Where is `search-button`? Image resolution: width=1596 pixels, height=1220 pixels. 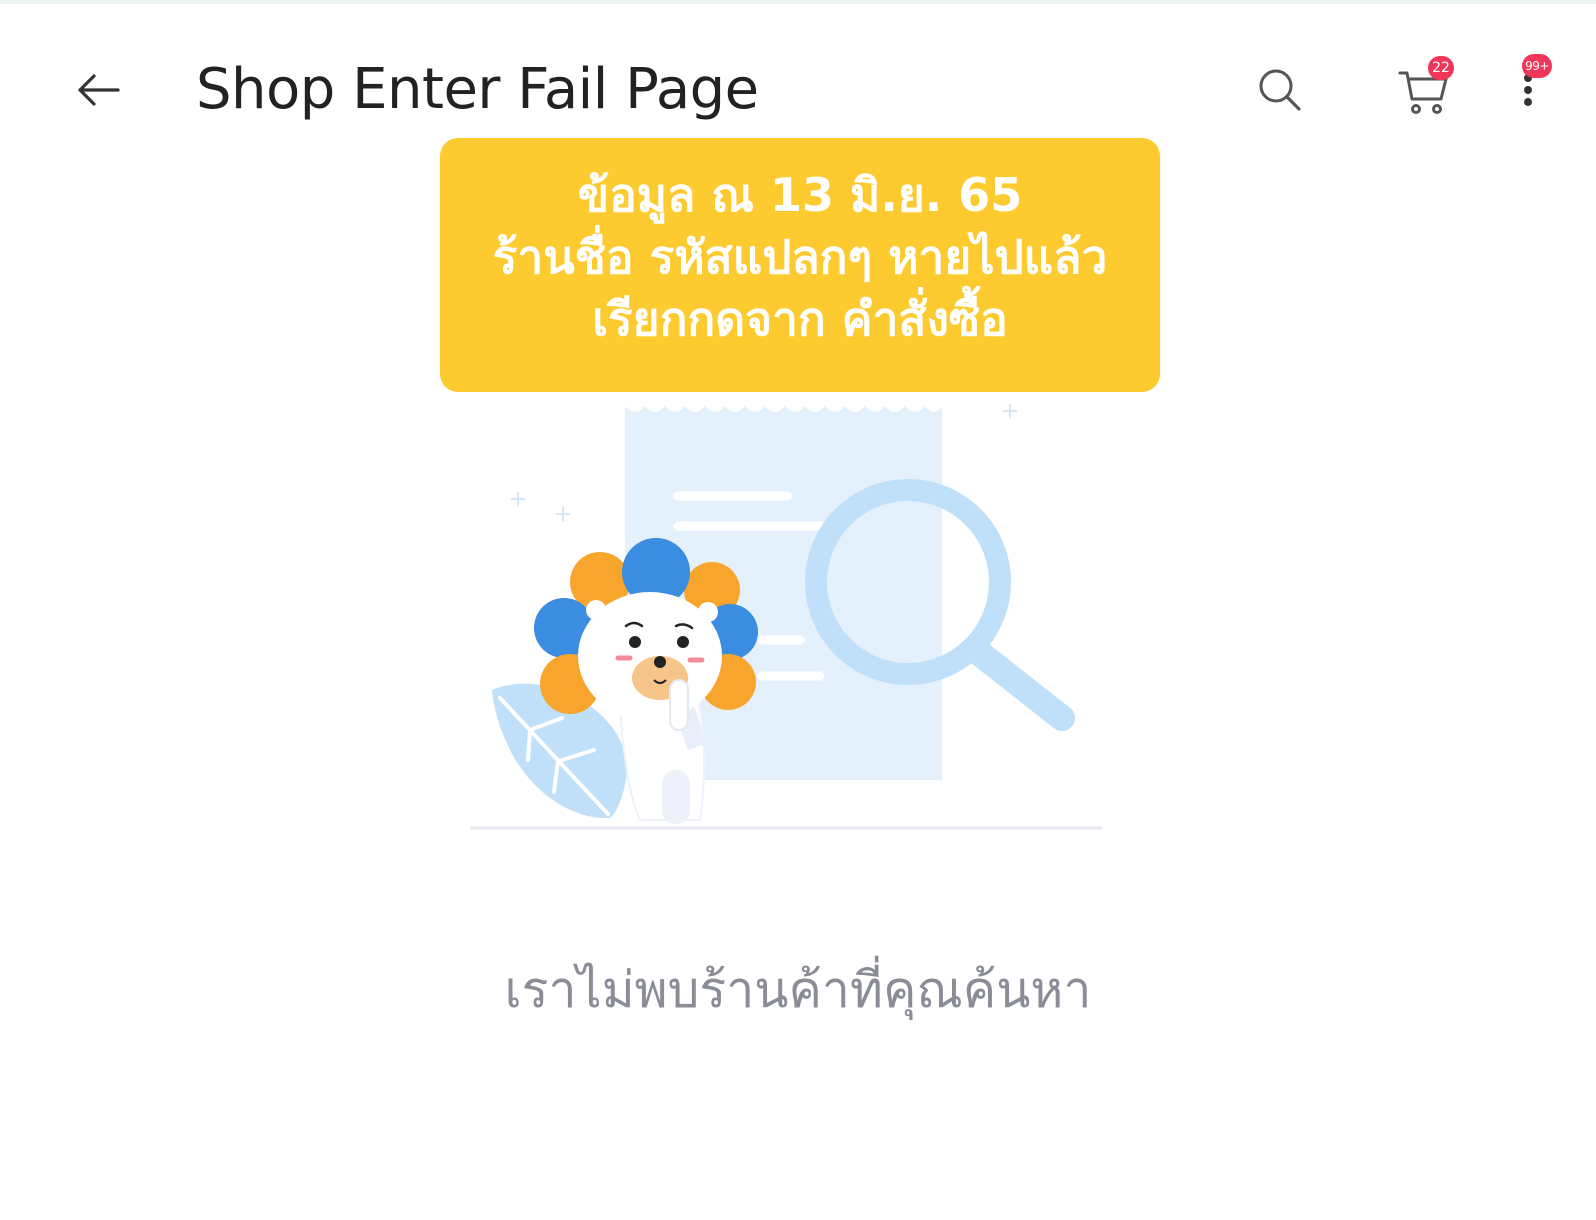 search-button is located at coordinates (1280, 90).